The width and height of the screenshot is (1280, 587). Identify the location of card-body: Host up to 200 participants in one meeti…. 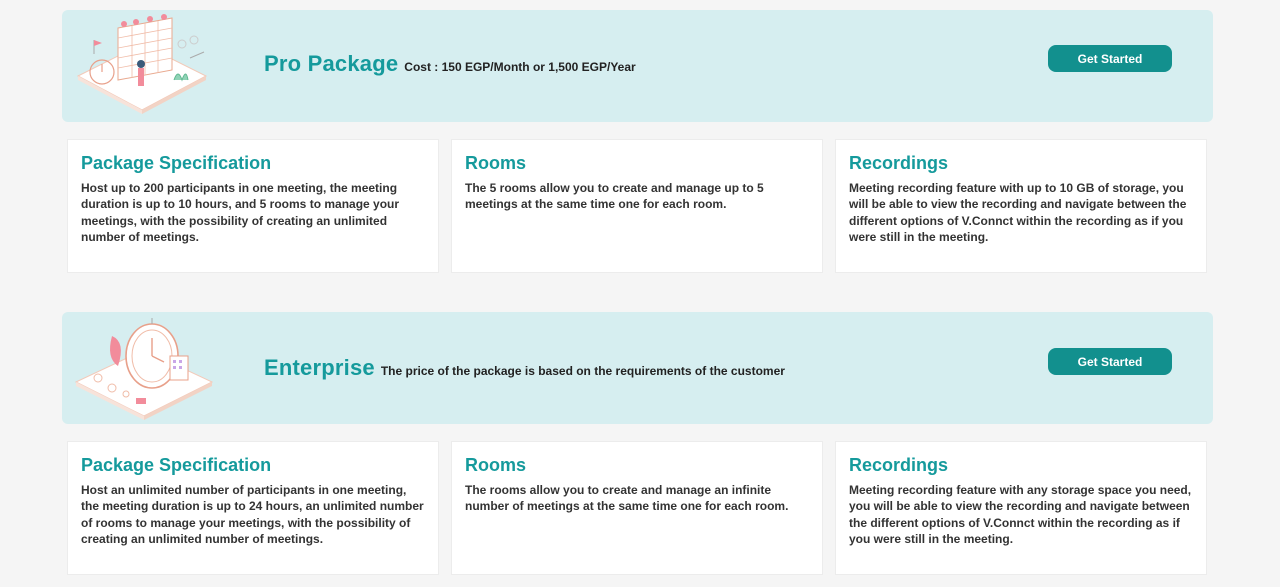
(240, 212).